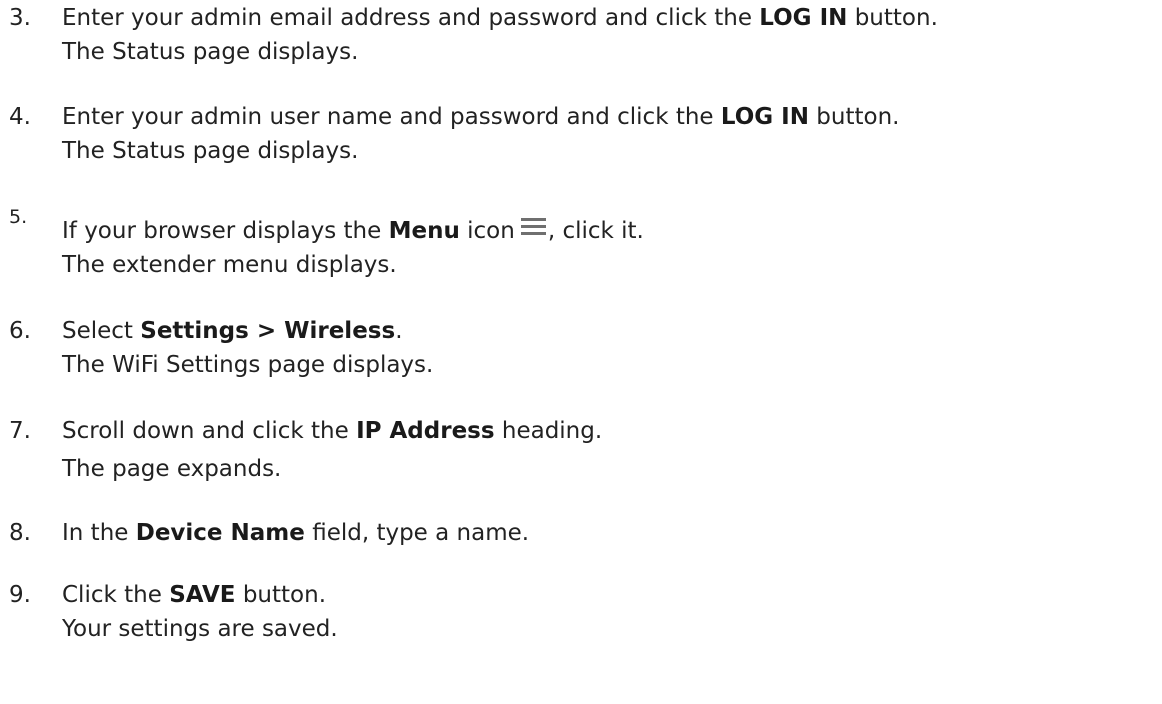  I want to click on menu-hamburger-icon, so click(533, 227).